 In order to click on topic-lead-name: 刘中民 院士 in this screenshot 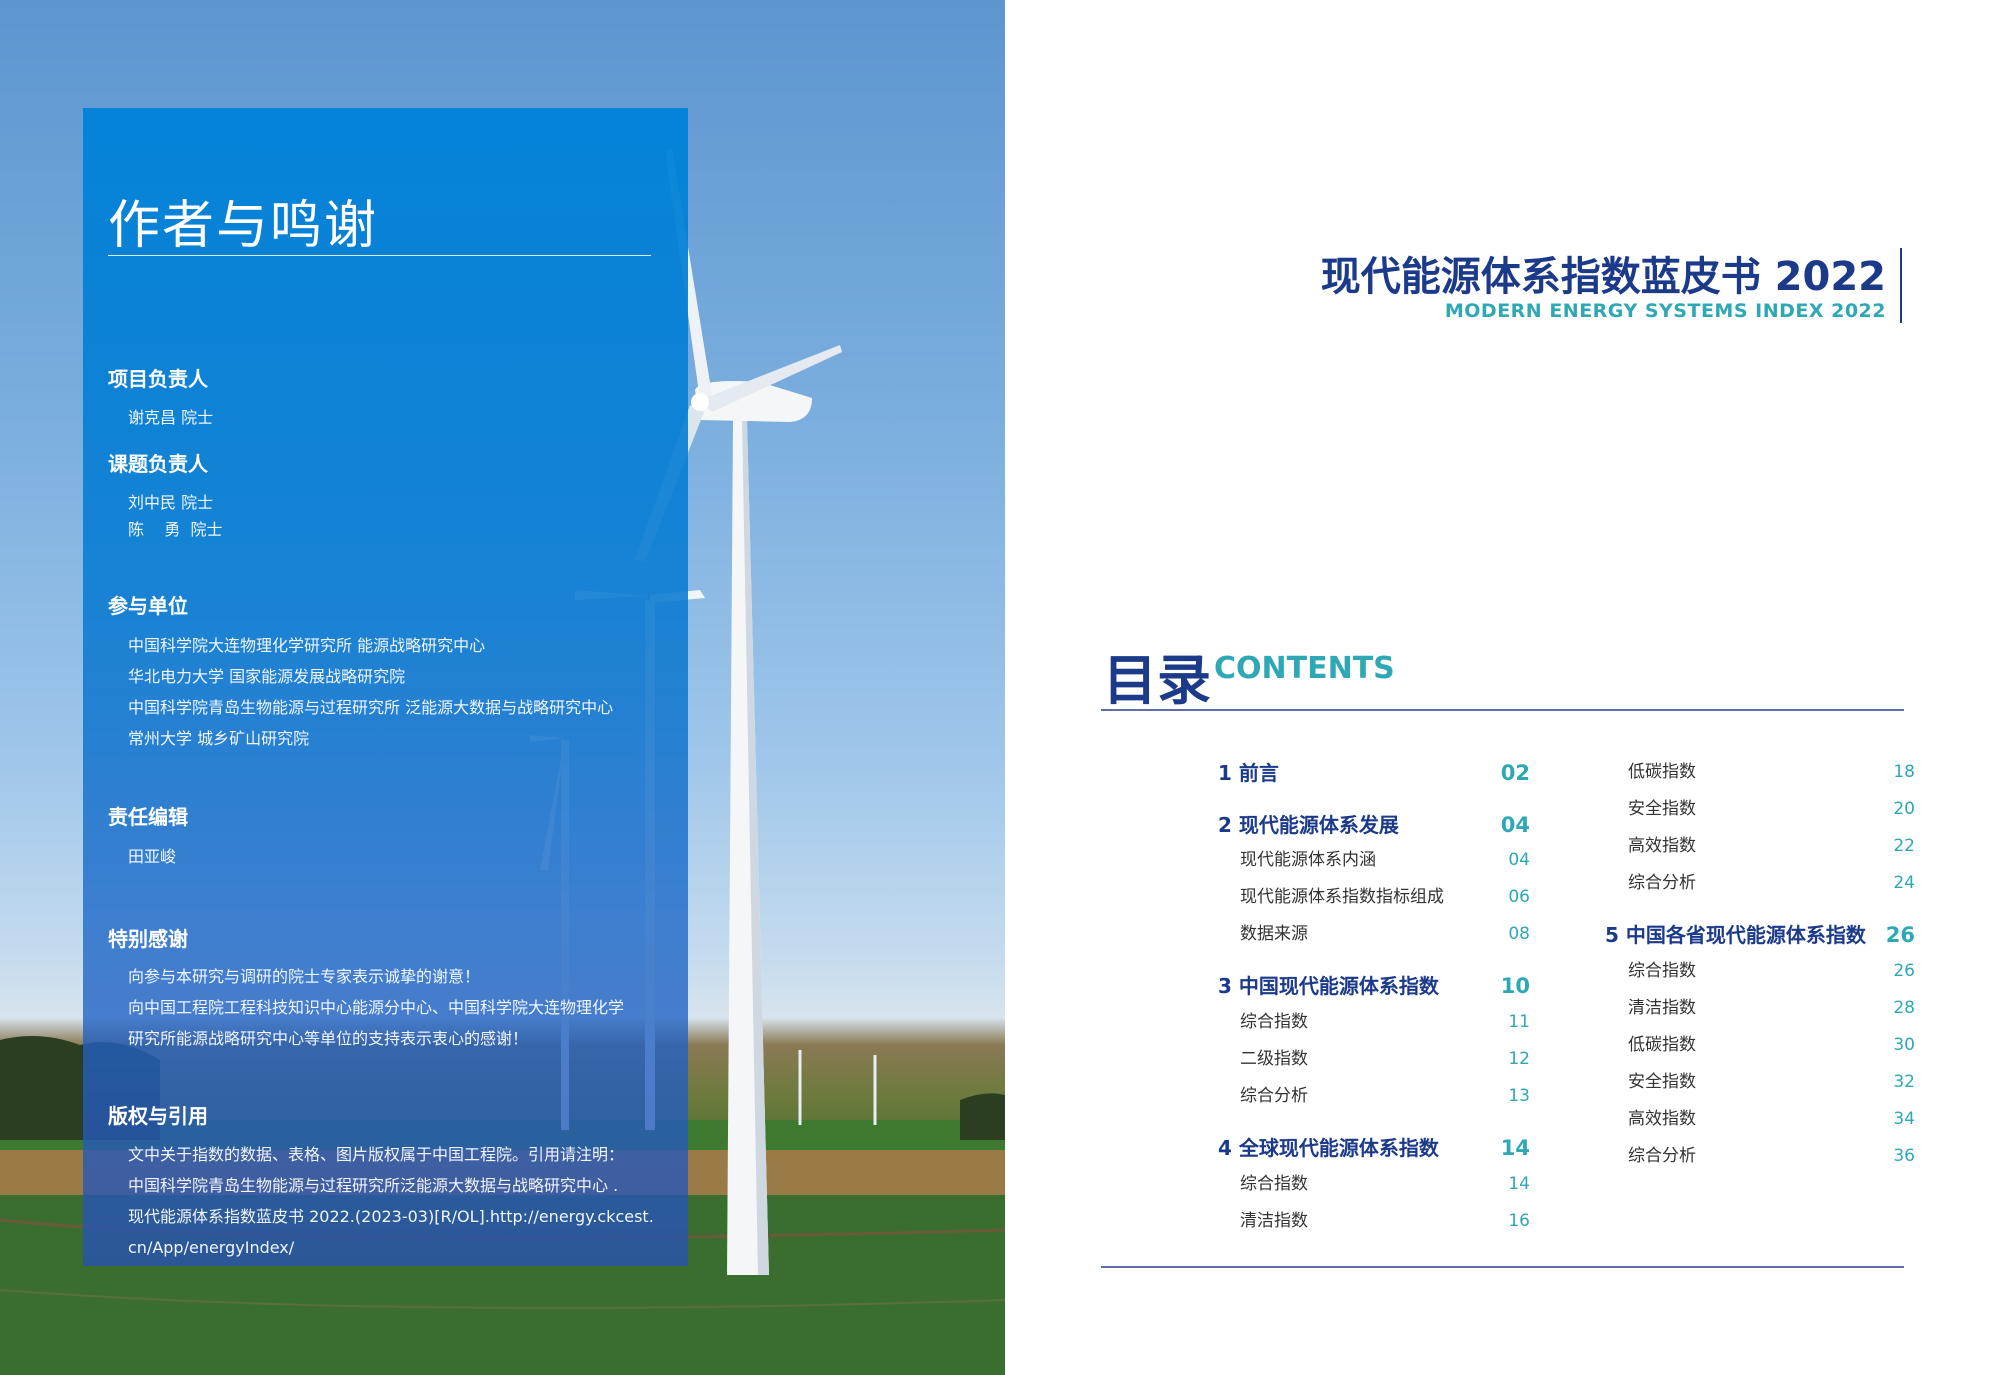, I will do `click(171, 502)`.